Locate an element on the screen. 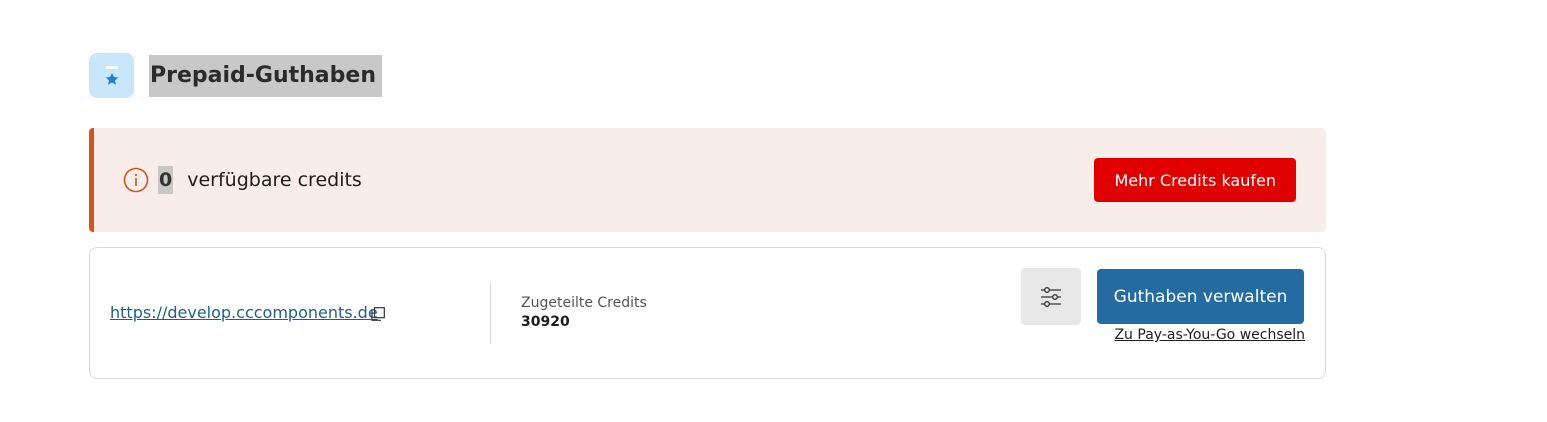  sliders-icon is located at coordinates (1051, 296).